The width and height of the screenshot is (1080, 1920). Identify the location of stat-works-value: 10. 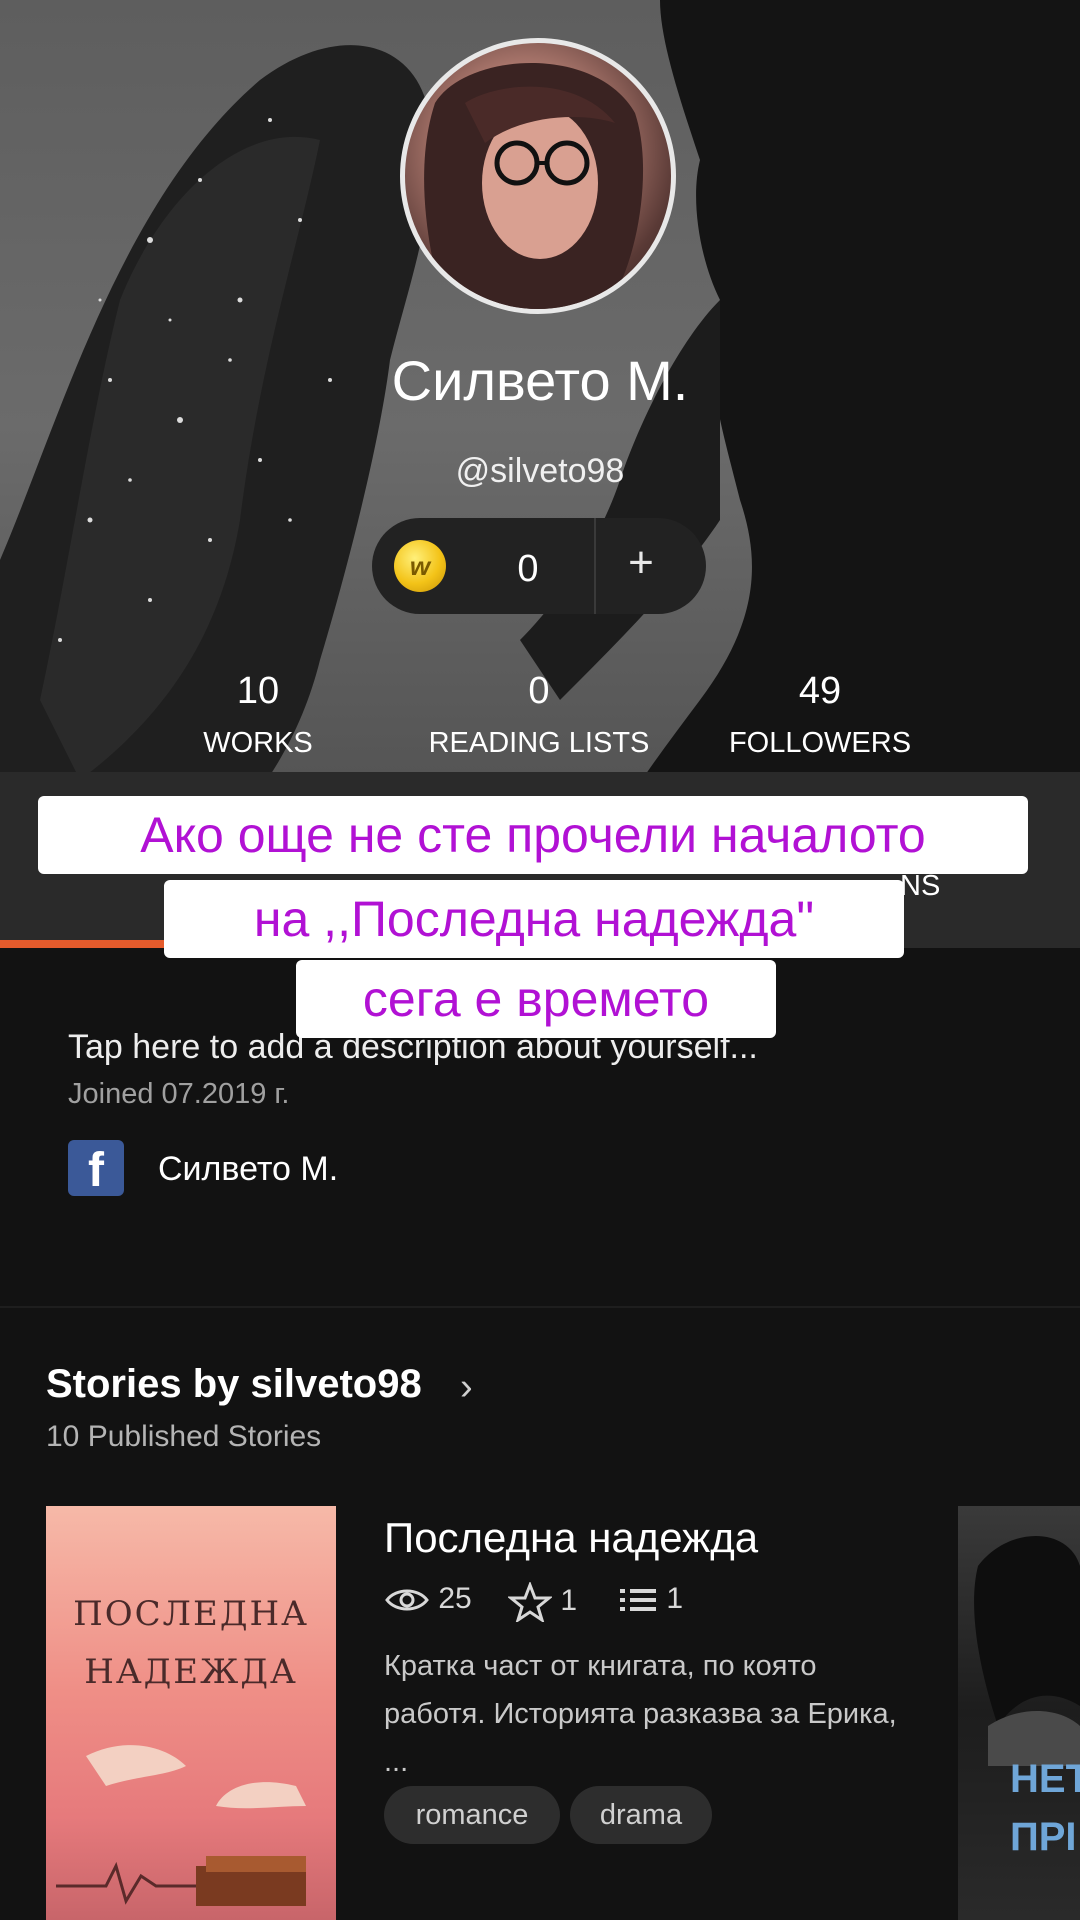
(258, 691).